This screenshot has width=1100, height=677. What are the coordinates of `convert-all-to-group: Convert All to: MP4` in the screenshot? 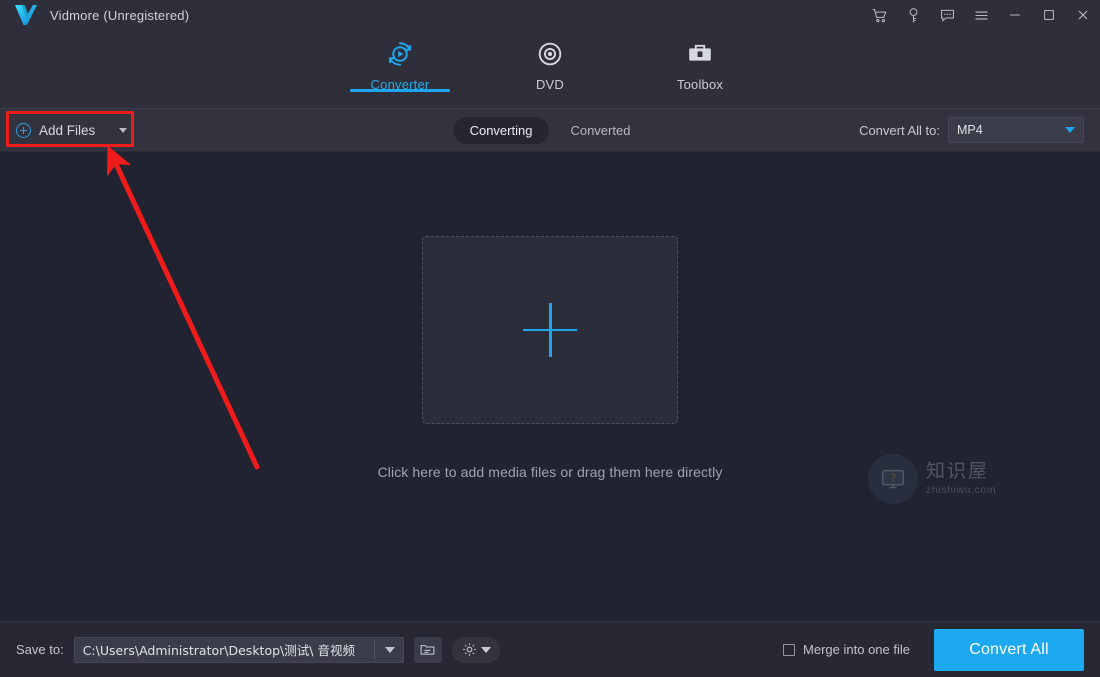 It's located at (971, 130).